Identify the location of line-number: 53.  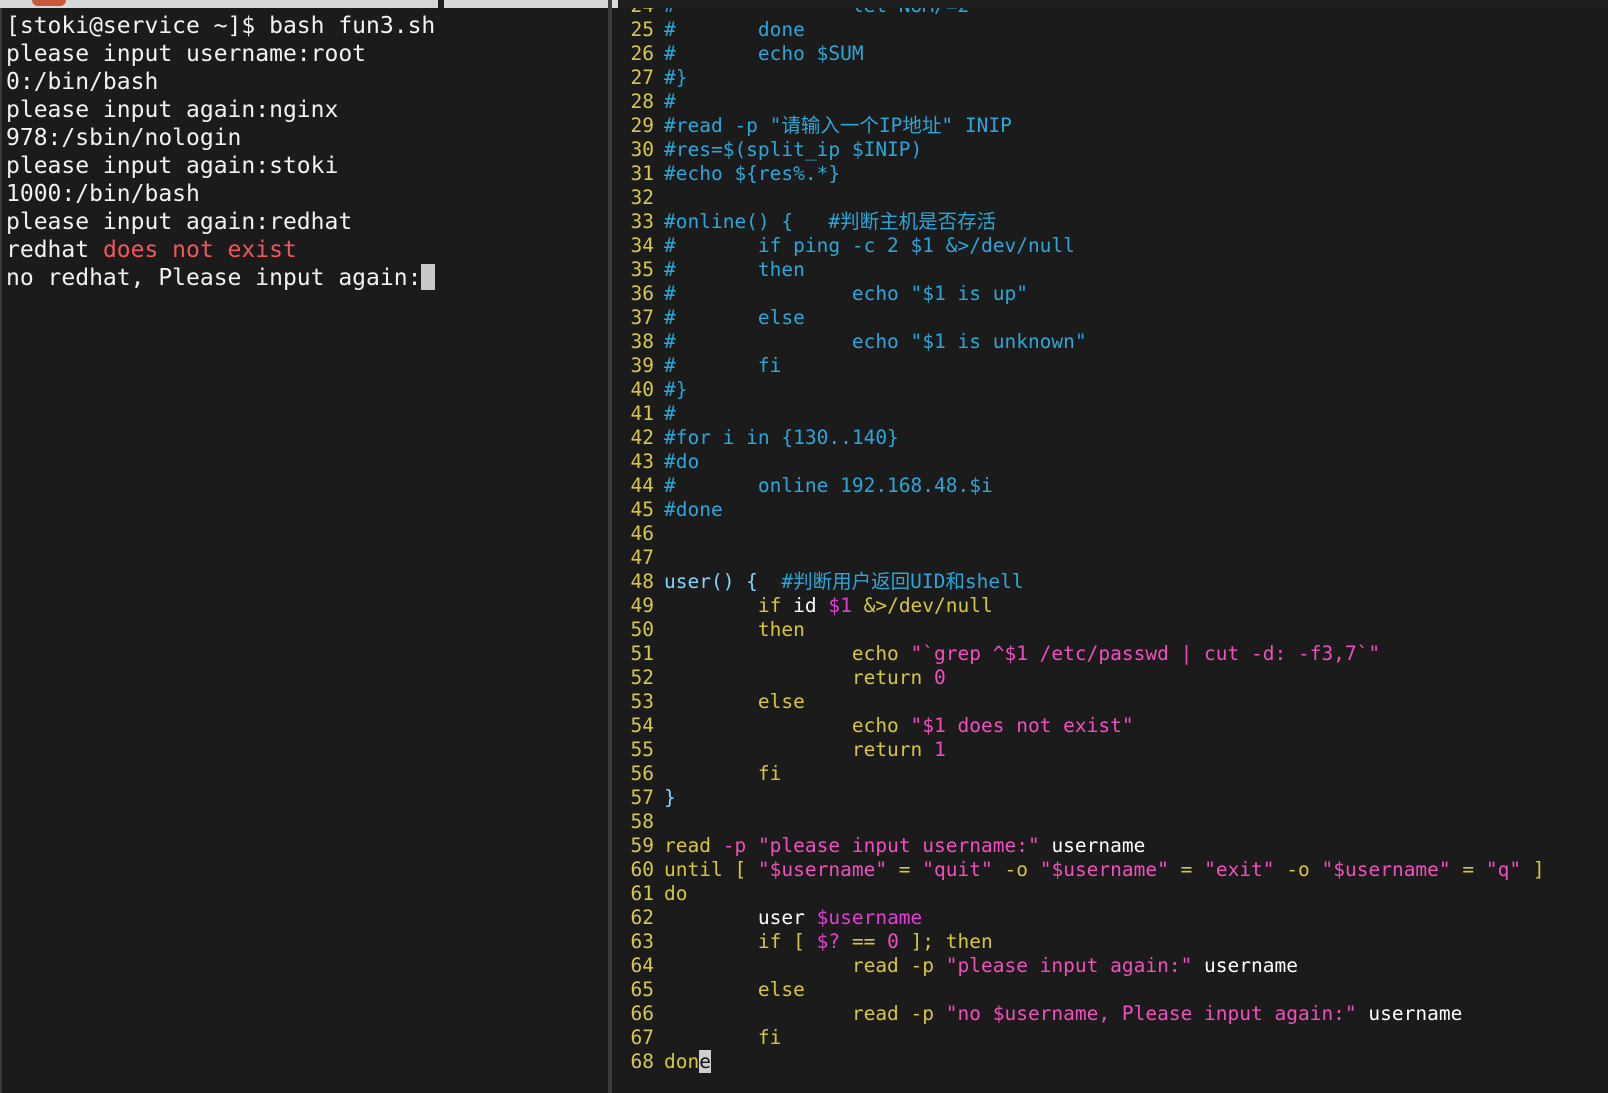
(642, 701).